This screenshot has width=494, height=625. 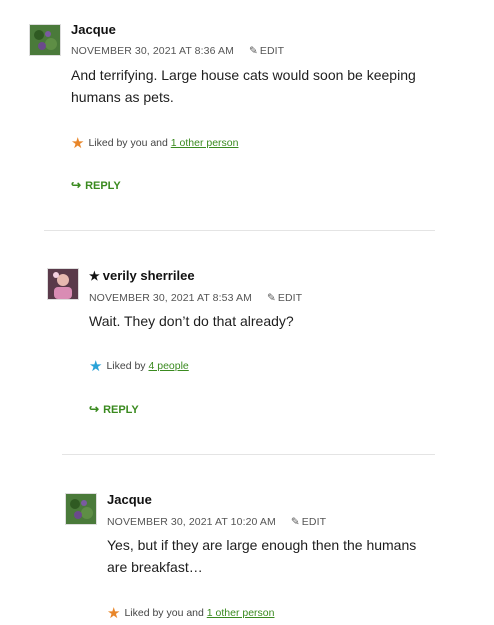 I want to click on comment-meta: NOVEMBER 30, 2021 AT 10:20 AM ✎ EDIT, so click(x=216, y=522).